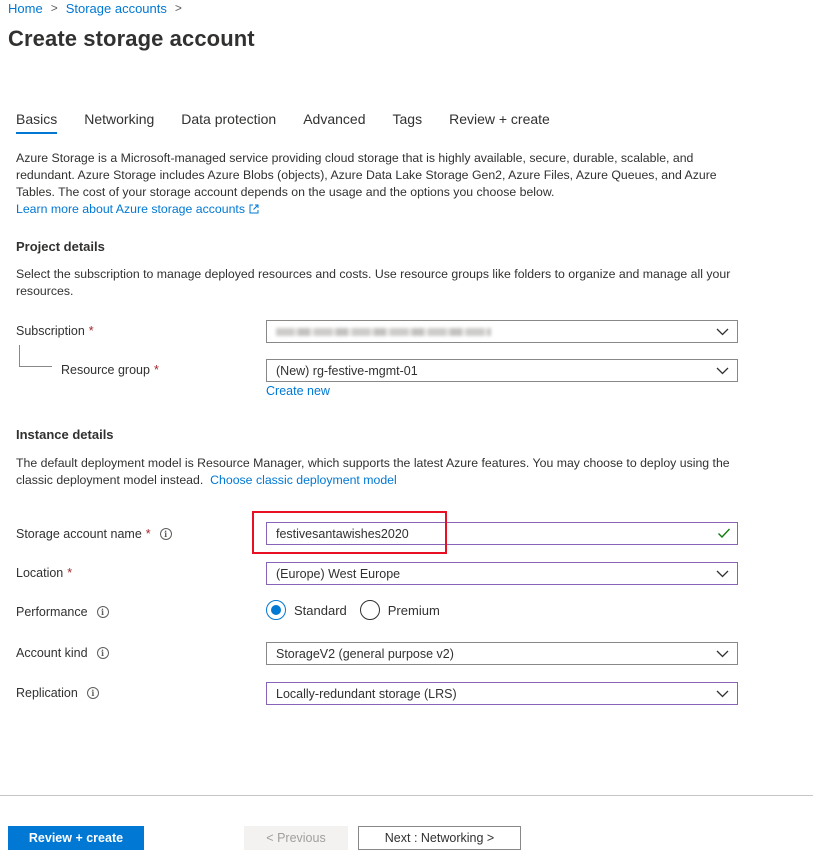 This screenshot has width=813, height=863. I want to click on storage-name-label-text: Storage account name, so click(79, 534).